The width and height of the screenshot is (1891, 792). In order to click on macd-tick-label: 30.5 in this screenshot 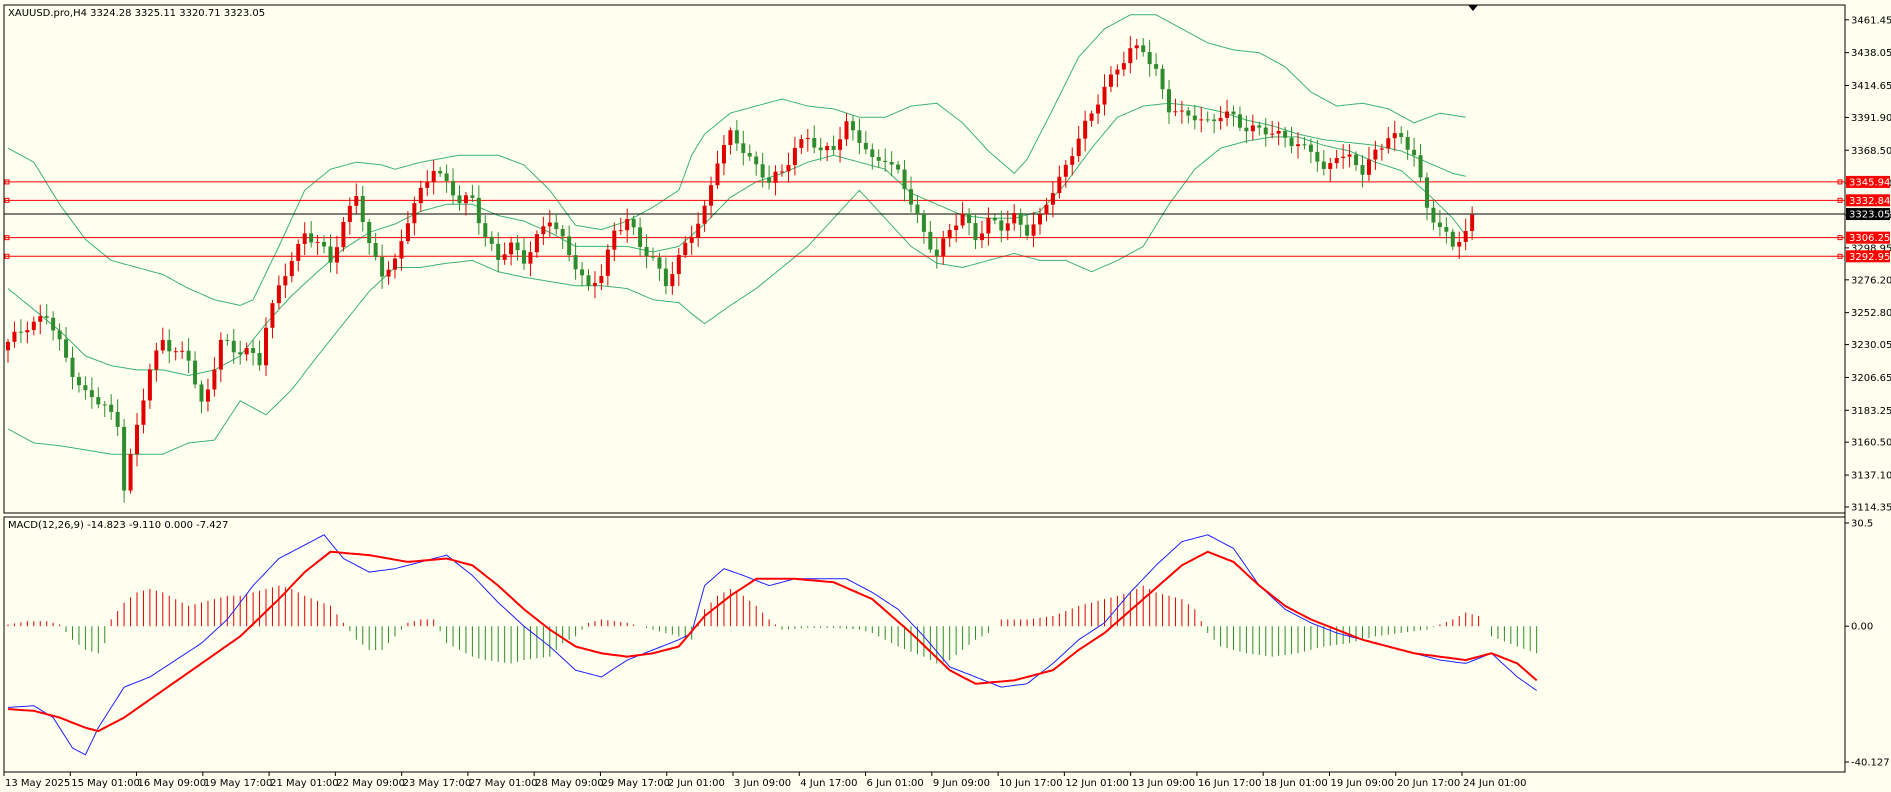, I will do `click(1862, 524)`.